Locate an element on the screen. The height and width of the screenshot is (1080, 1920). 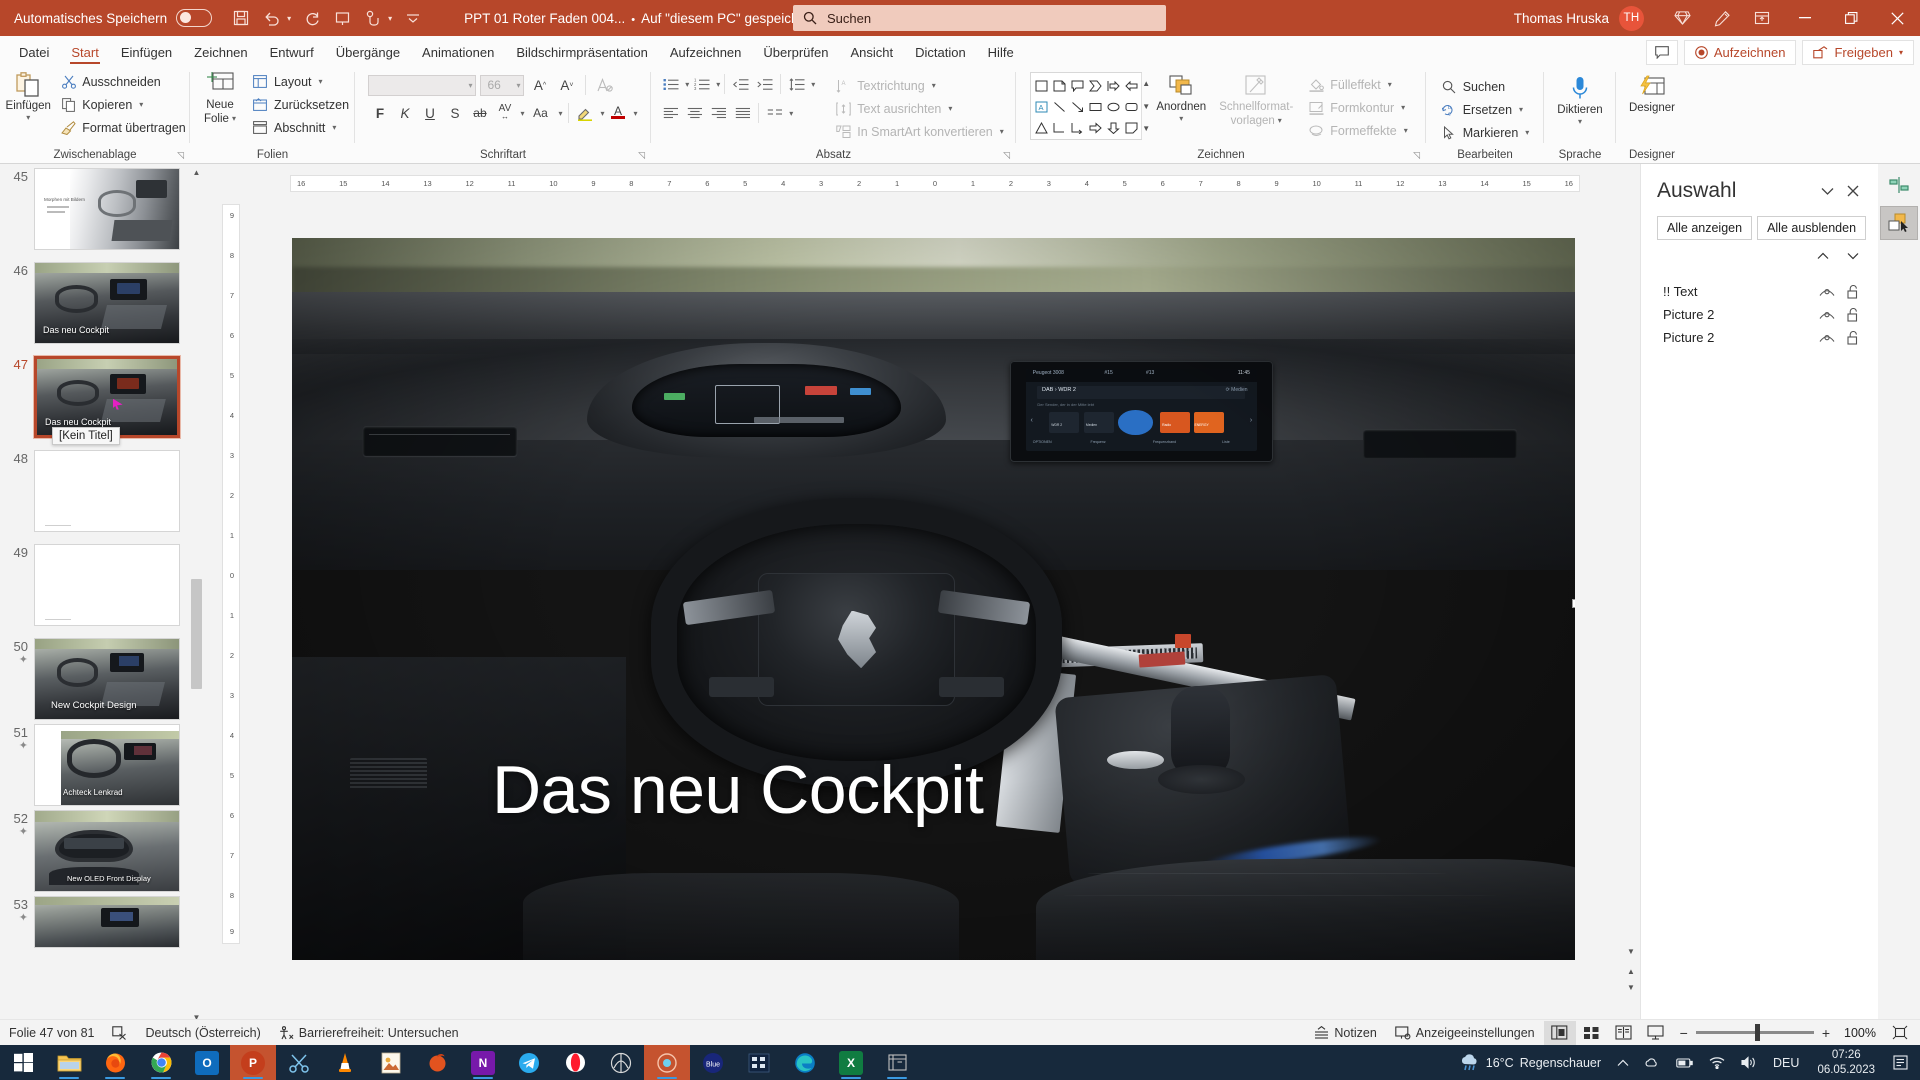
bring-forward-icon is located at coordinates (1823, 256).